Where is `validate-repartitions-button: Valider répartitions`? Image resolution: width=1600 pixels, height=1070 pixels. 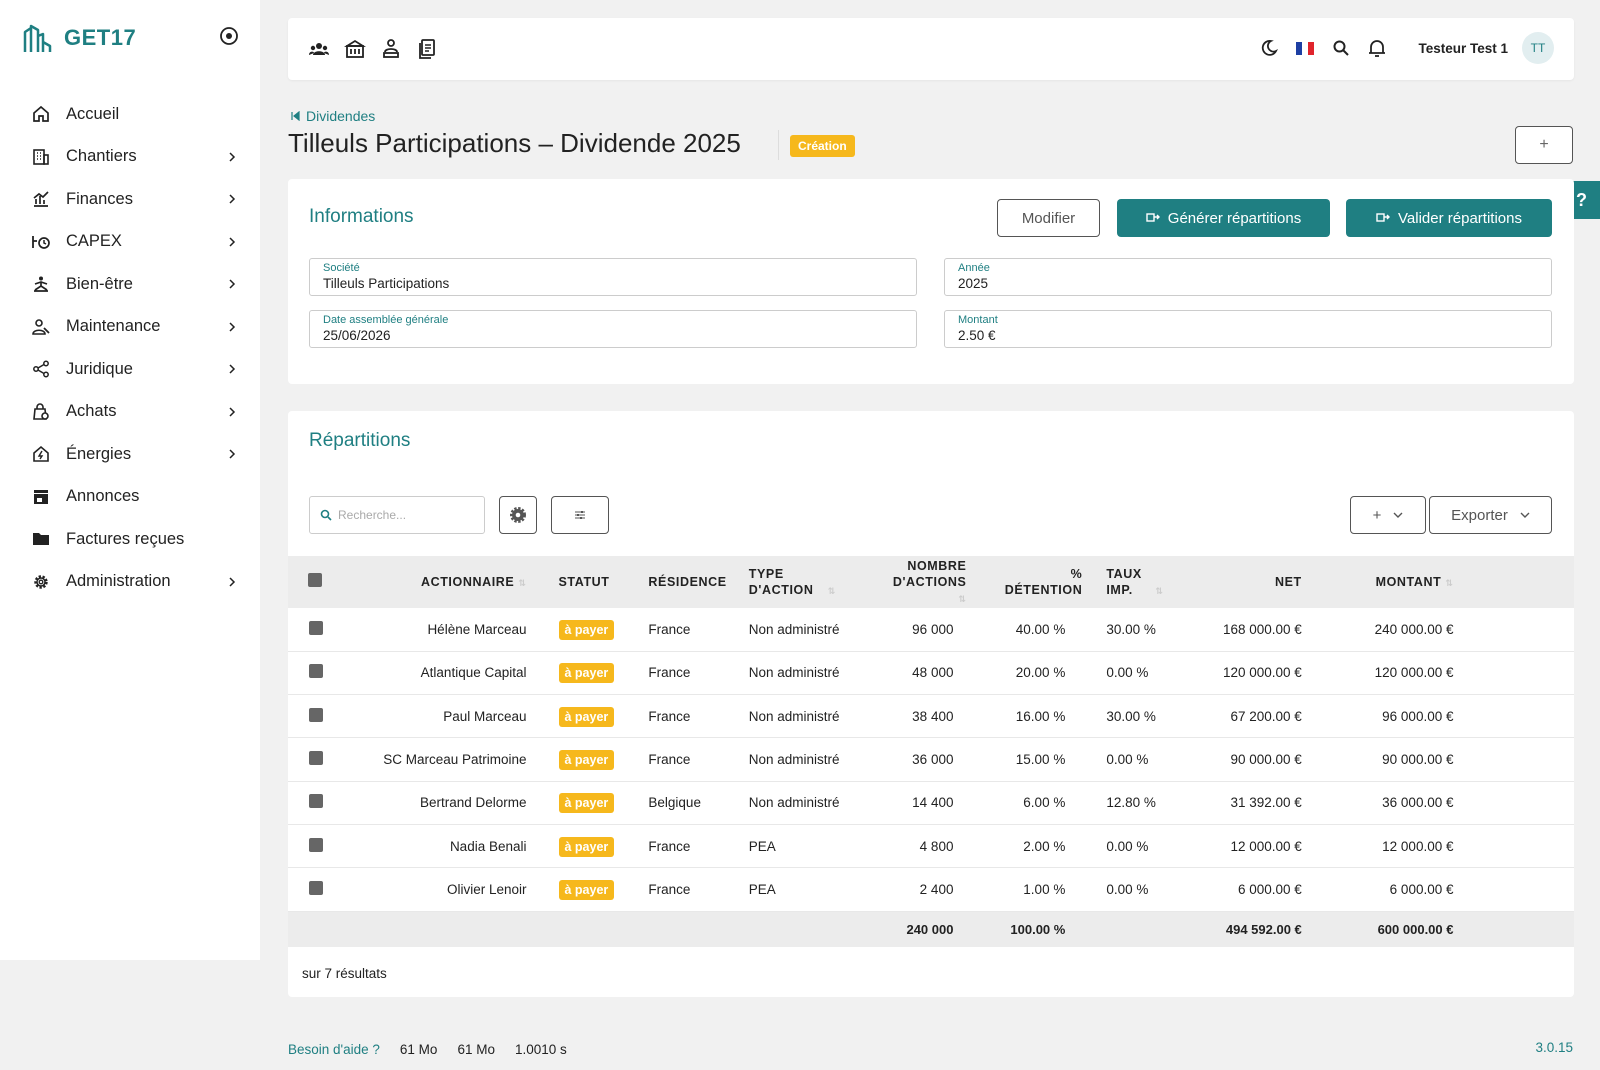 validate-repartitions-button: Valider répartitions is located at coordinates (1449, 218).